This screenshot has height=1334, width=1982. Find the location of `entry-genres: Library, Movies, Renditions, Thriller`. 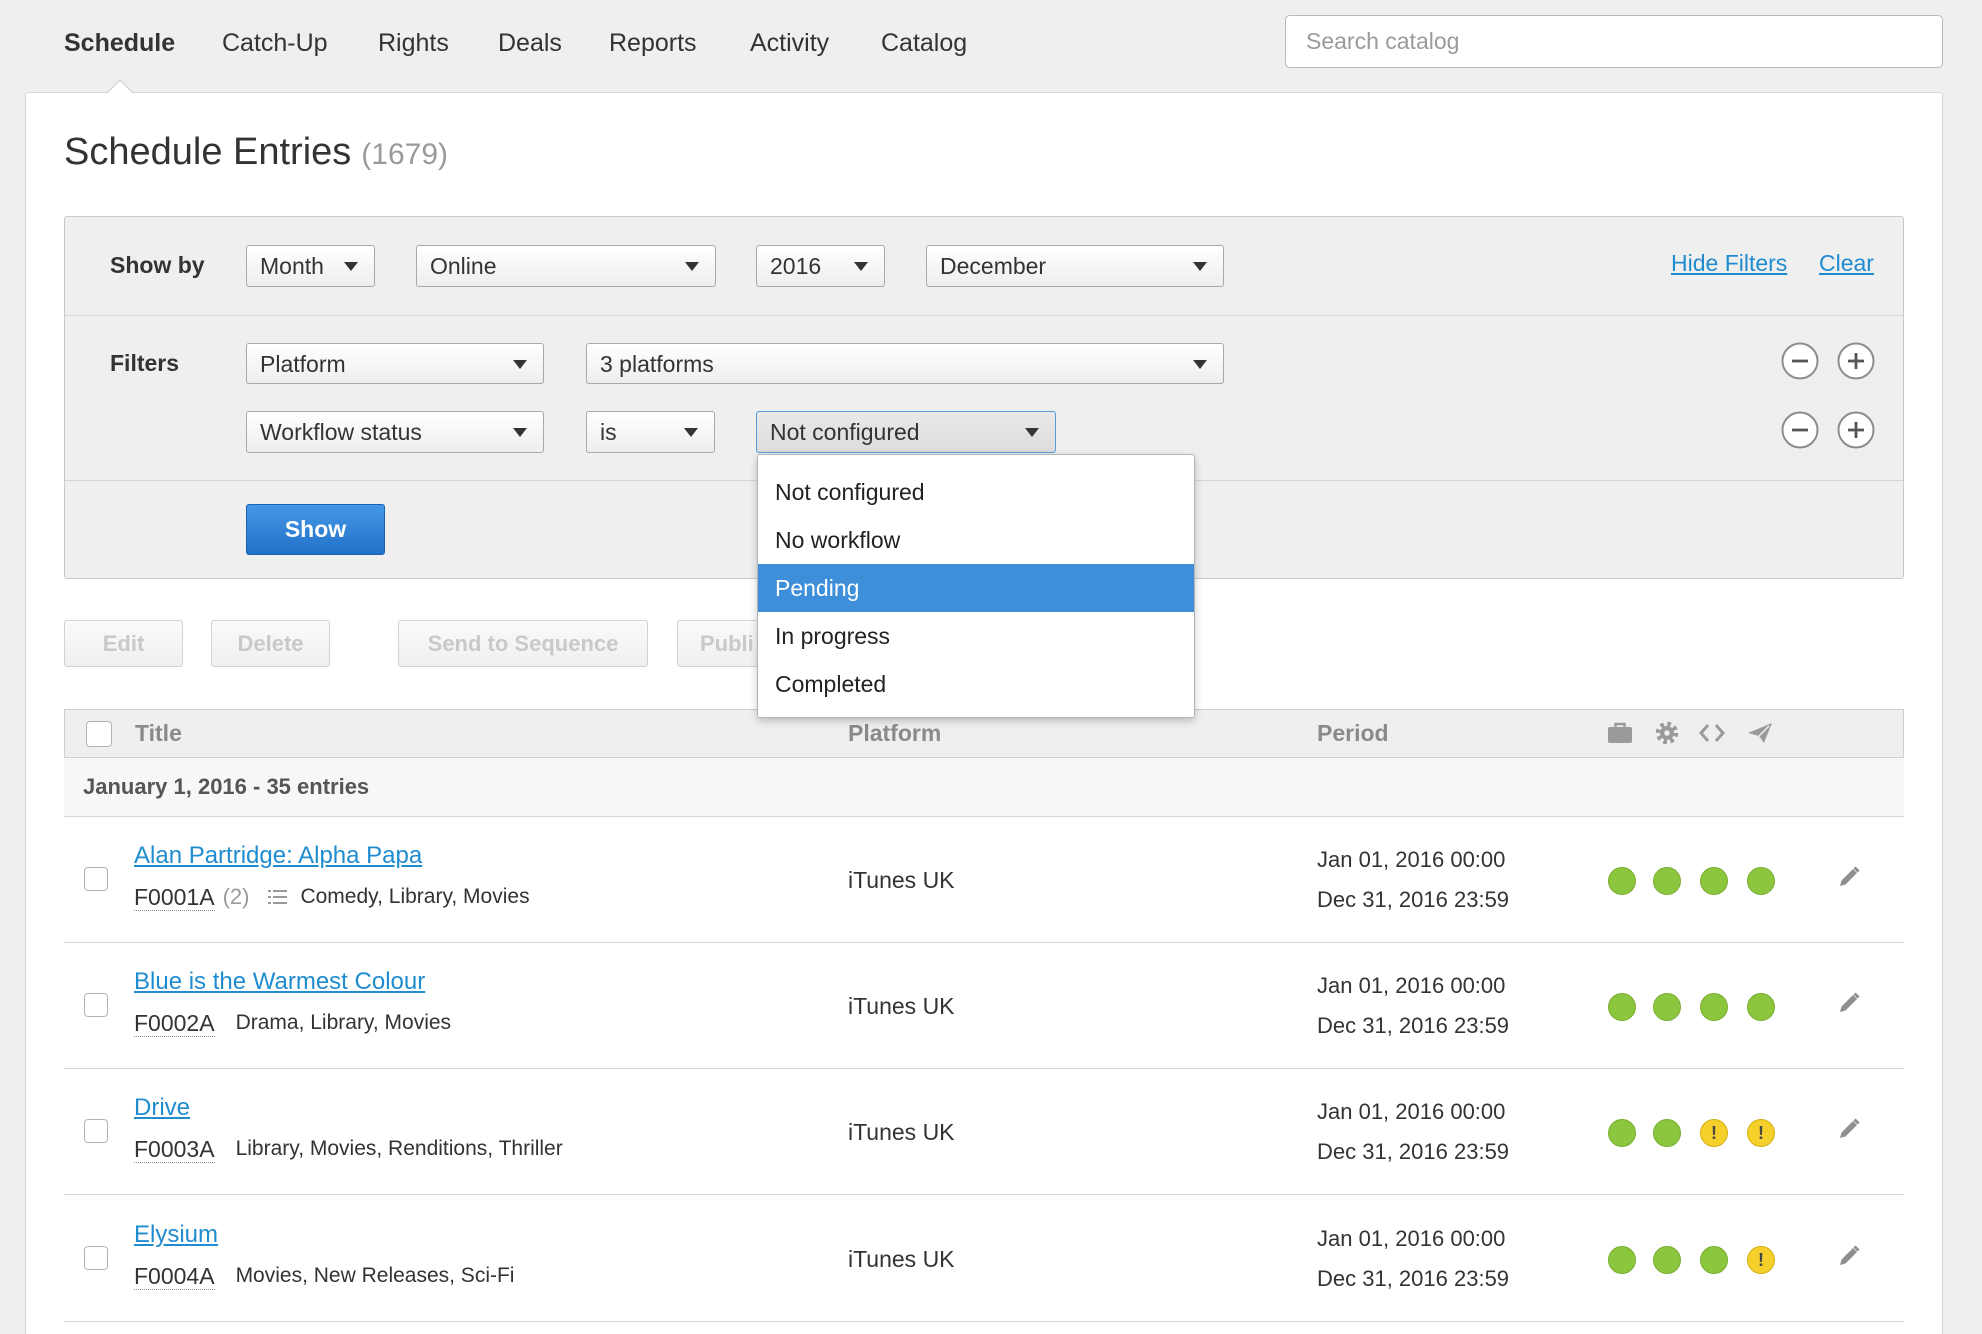

entry-genres: Library, Movies, Renditions, Thriller is located at coordinates (399, 1148).